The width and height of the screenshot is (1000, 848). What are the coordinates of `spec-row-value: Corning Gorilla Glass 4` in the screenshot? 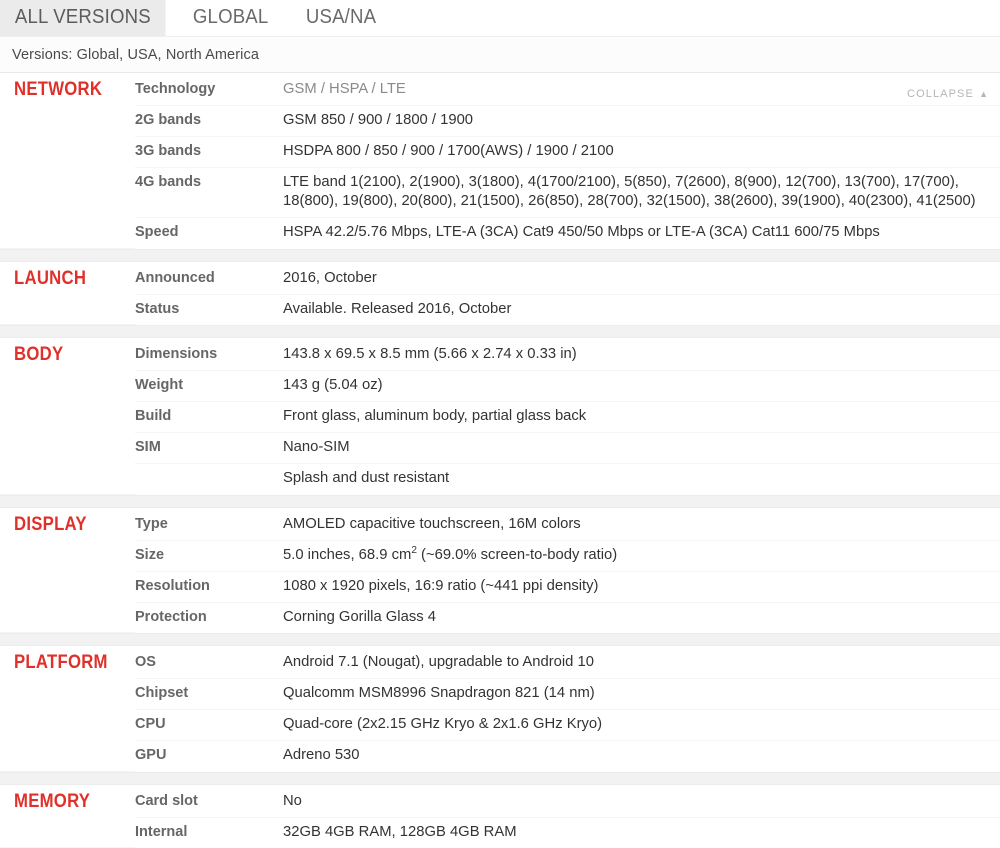 It's located at (641, 617).